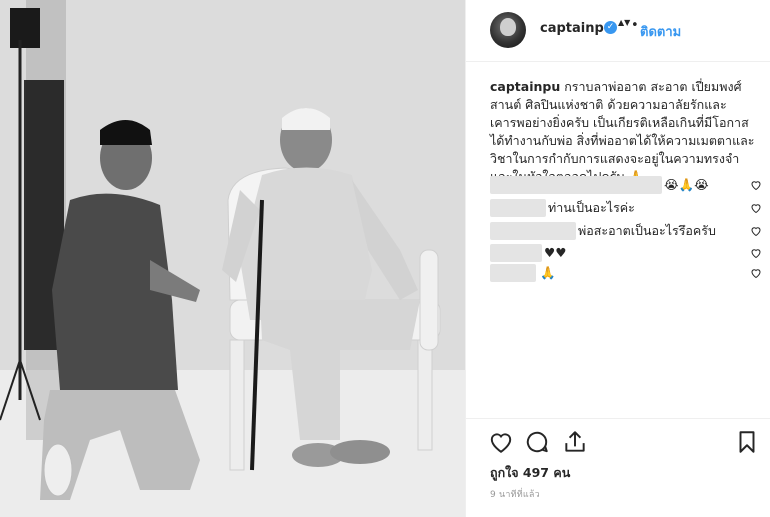  Describe the element at coordinates (628, 273) in the screenshot. I see `comment-item: 🙏` at that location.